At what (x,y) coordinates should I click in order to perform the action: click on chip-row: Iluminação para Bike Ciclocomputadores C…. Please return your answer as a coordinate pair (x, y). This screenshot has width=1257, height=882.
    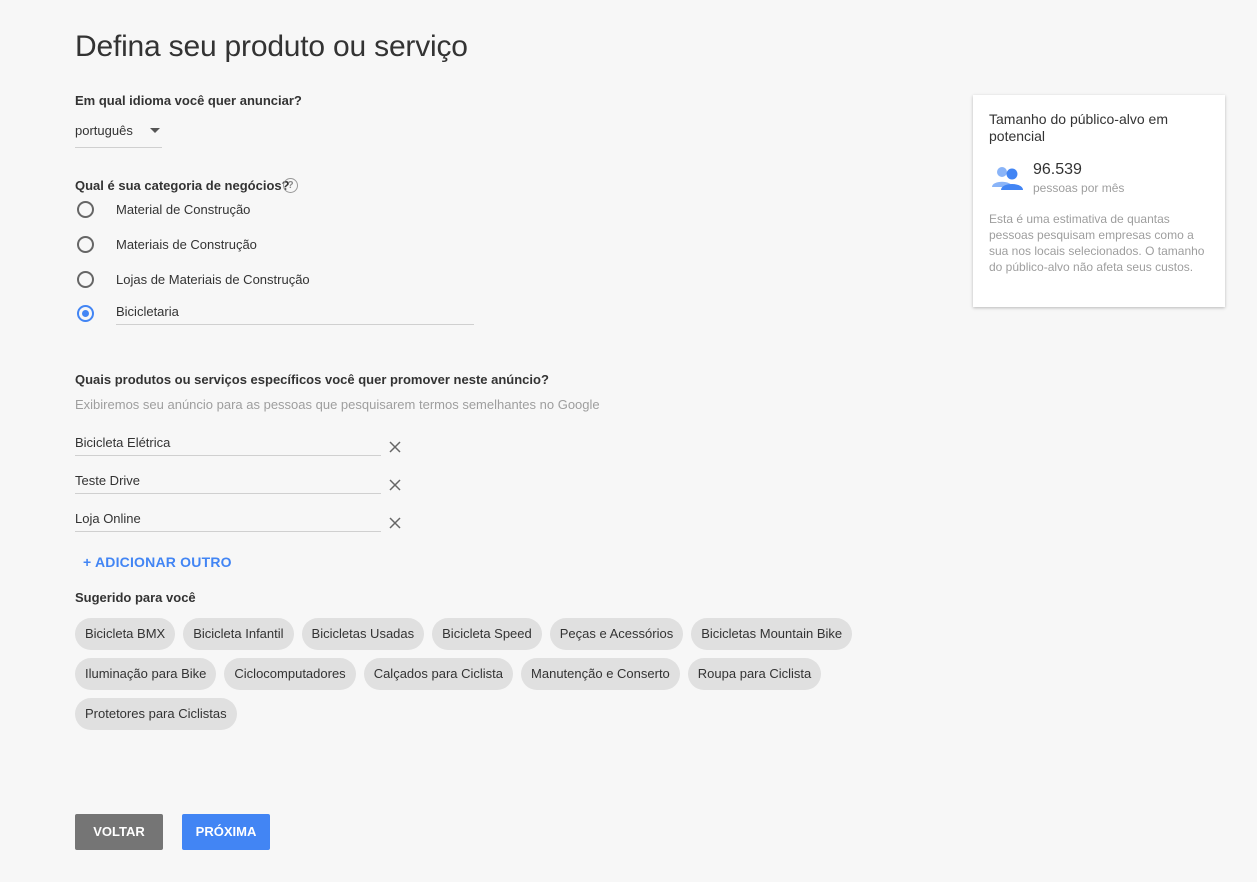
    Looking at the image, I should click on (475, 674).